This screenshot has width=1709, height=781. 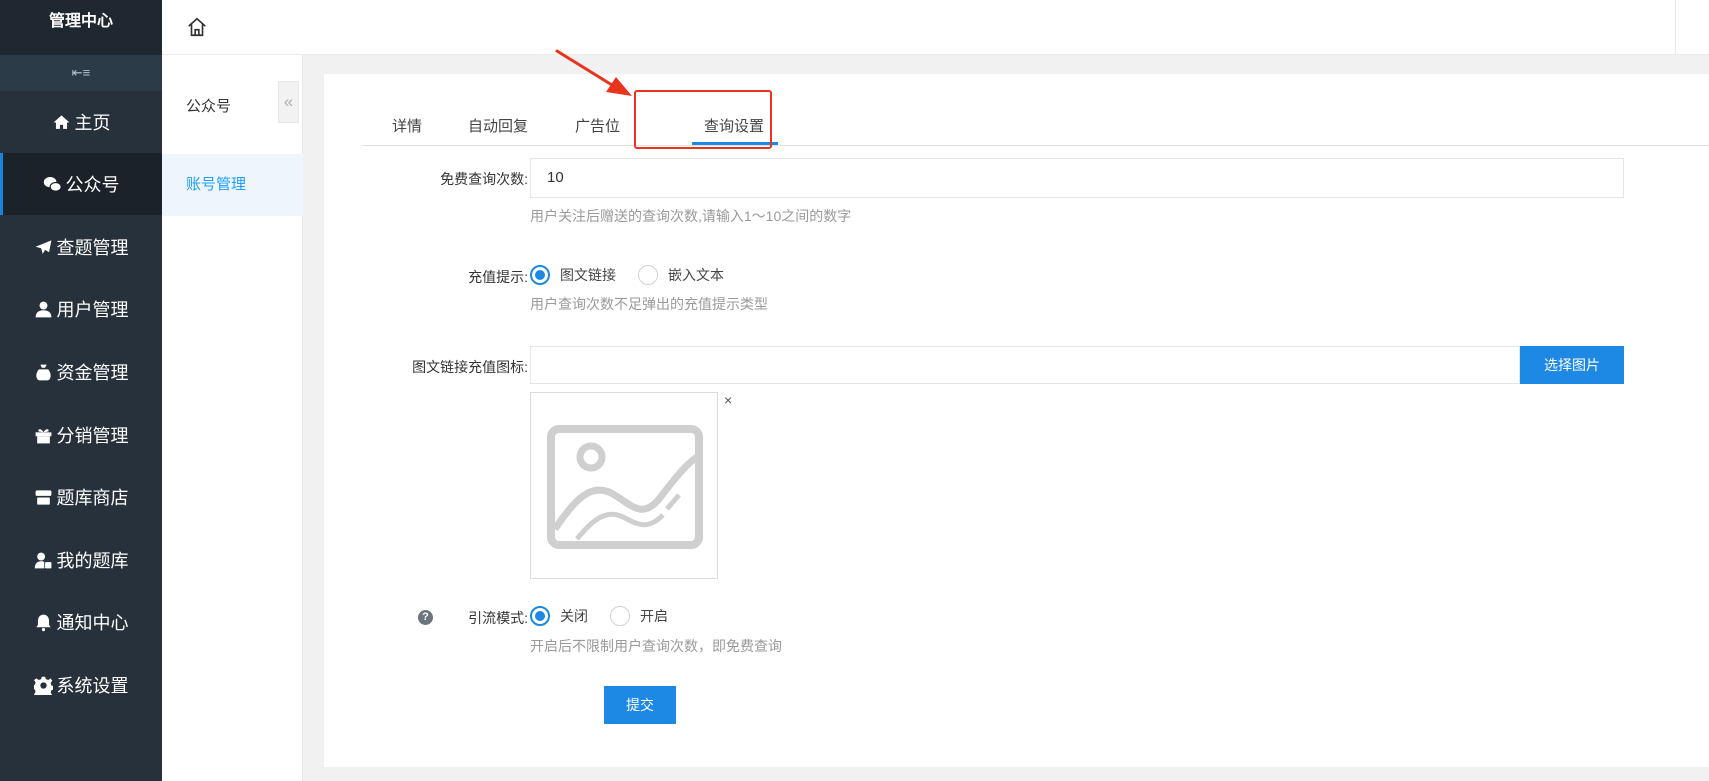 I want to click on radio-on: 开启, so click(x=639, y=616).